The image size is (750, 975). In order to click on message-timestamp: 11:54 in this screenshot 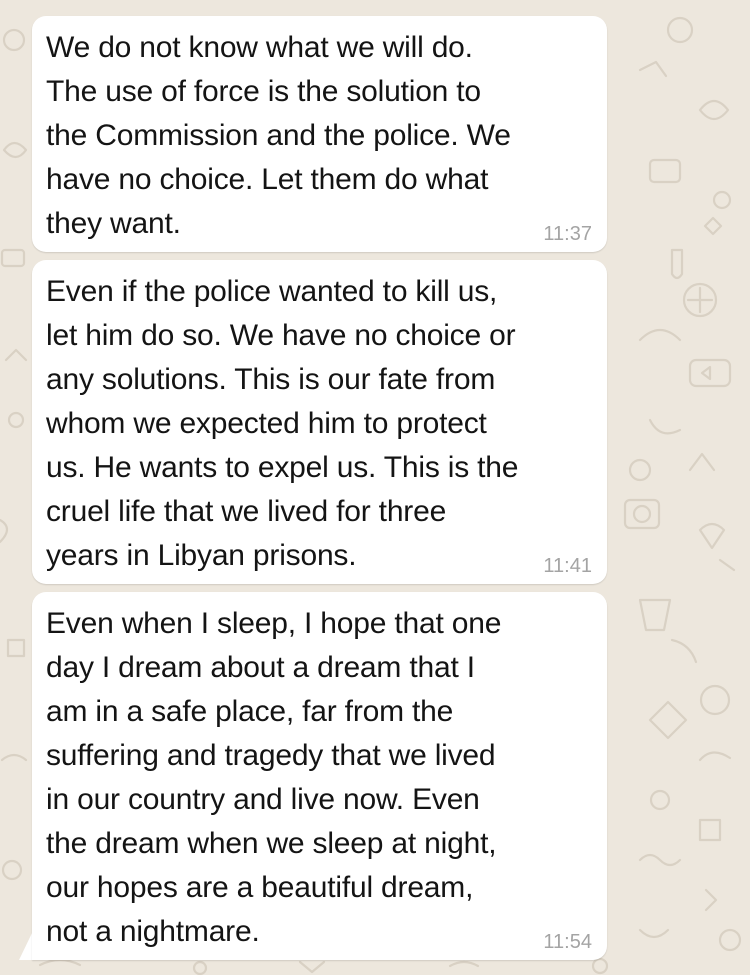, I will do `click(567, 942)`.